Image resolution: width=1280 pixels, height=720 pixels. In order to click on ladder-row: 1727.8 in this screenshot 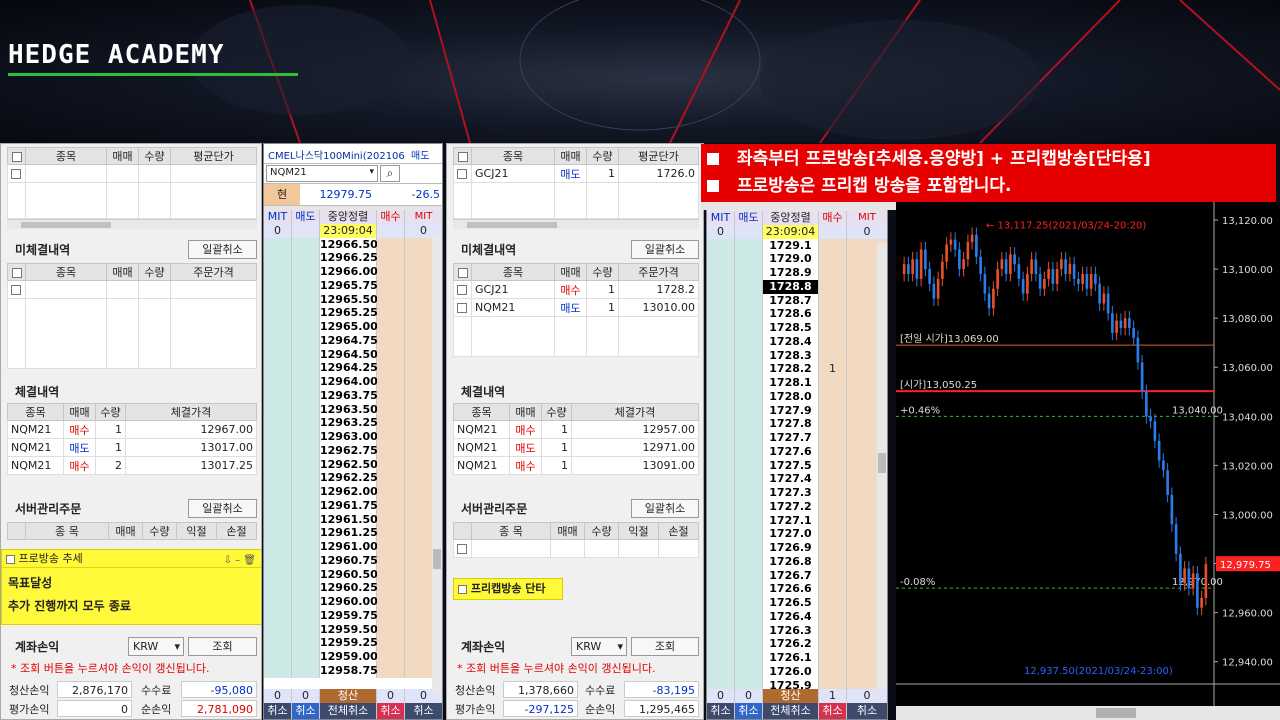, I will do `click(797, 424)`.